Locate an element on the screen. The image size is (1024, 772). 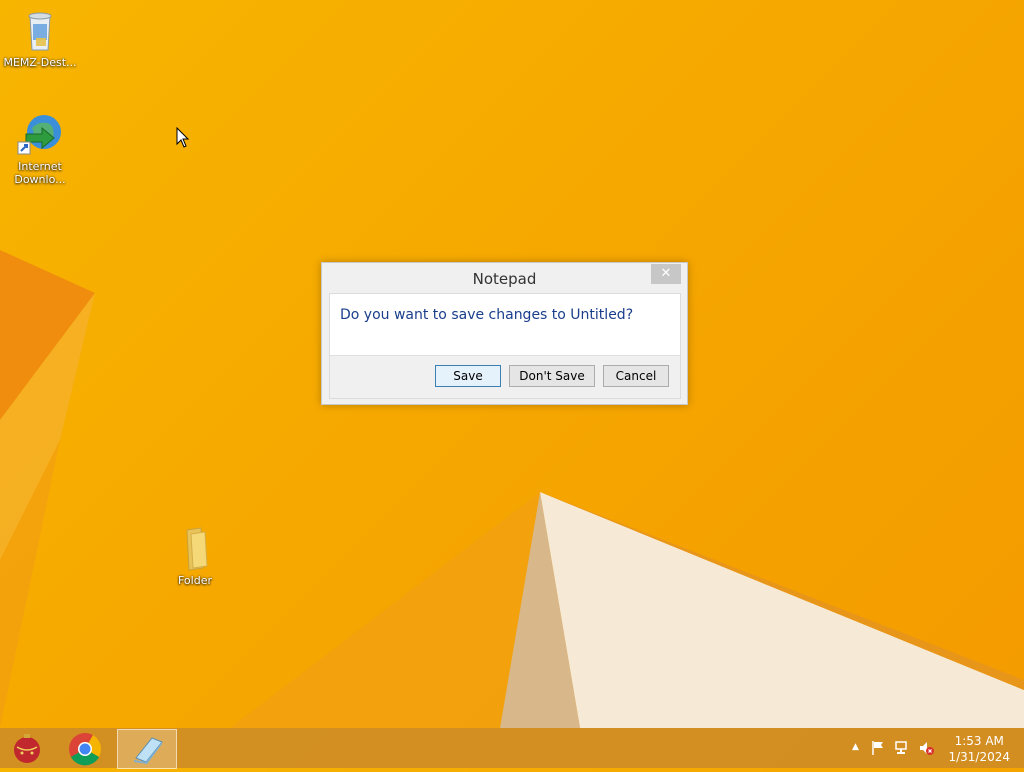
volume-muted-icon is located at coordinates (926, 749).